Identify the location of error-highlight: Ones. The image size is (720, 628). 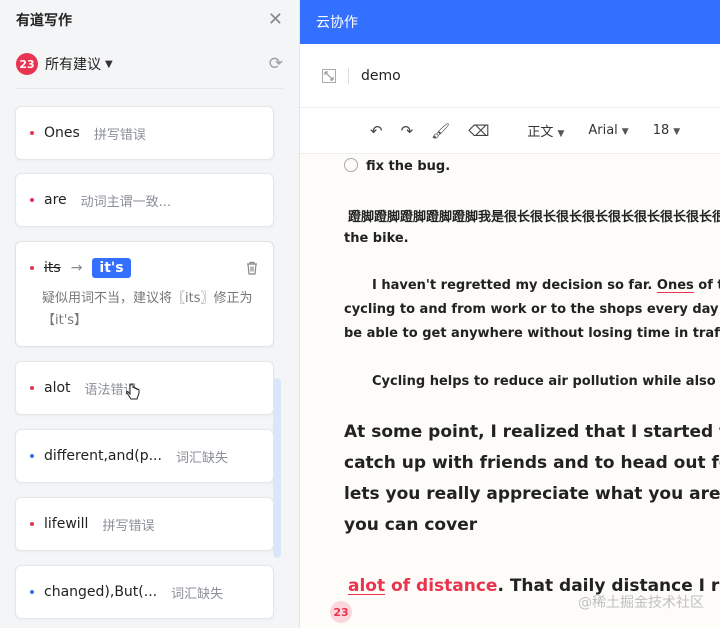
(675, 285).